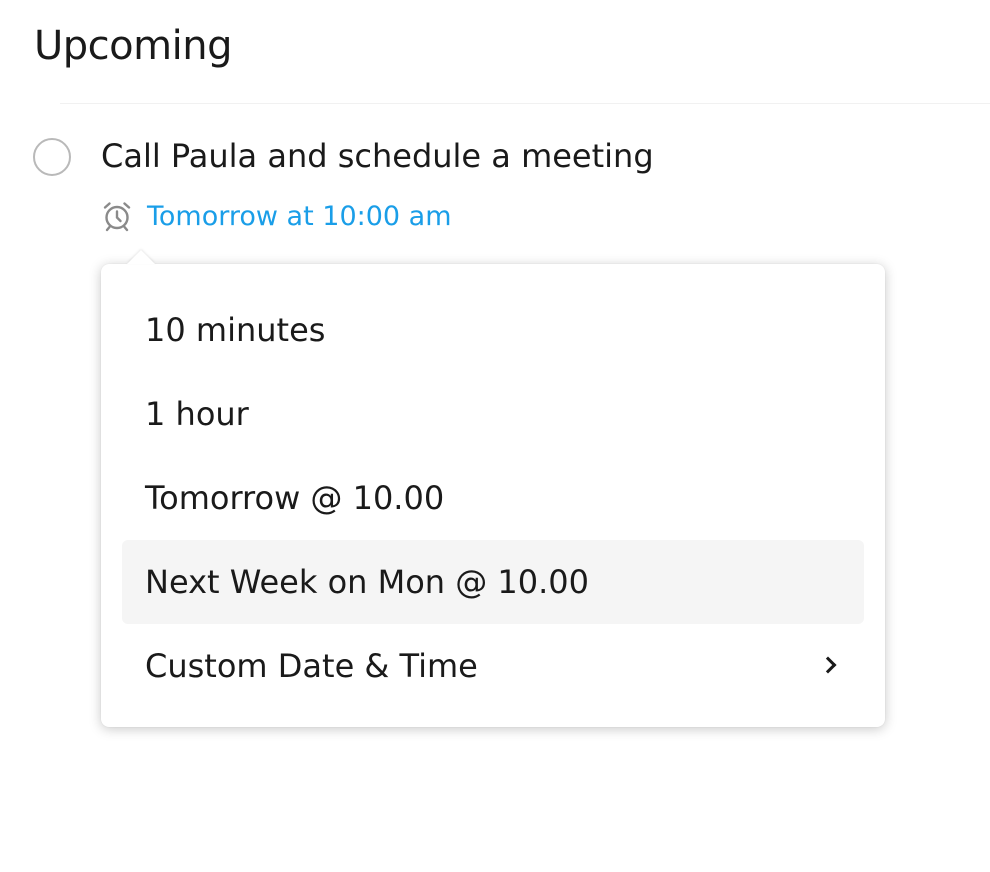 This screenshot has width=990, height=872. What do you see at coordinates (367, 582) in the screenshot?
I see `menu-item-label: Next Week on Mon @ 10.00` at bounding box center [367, 582].